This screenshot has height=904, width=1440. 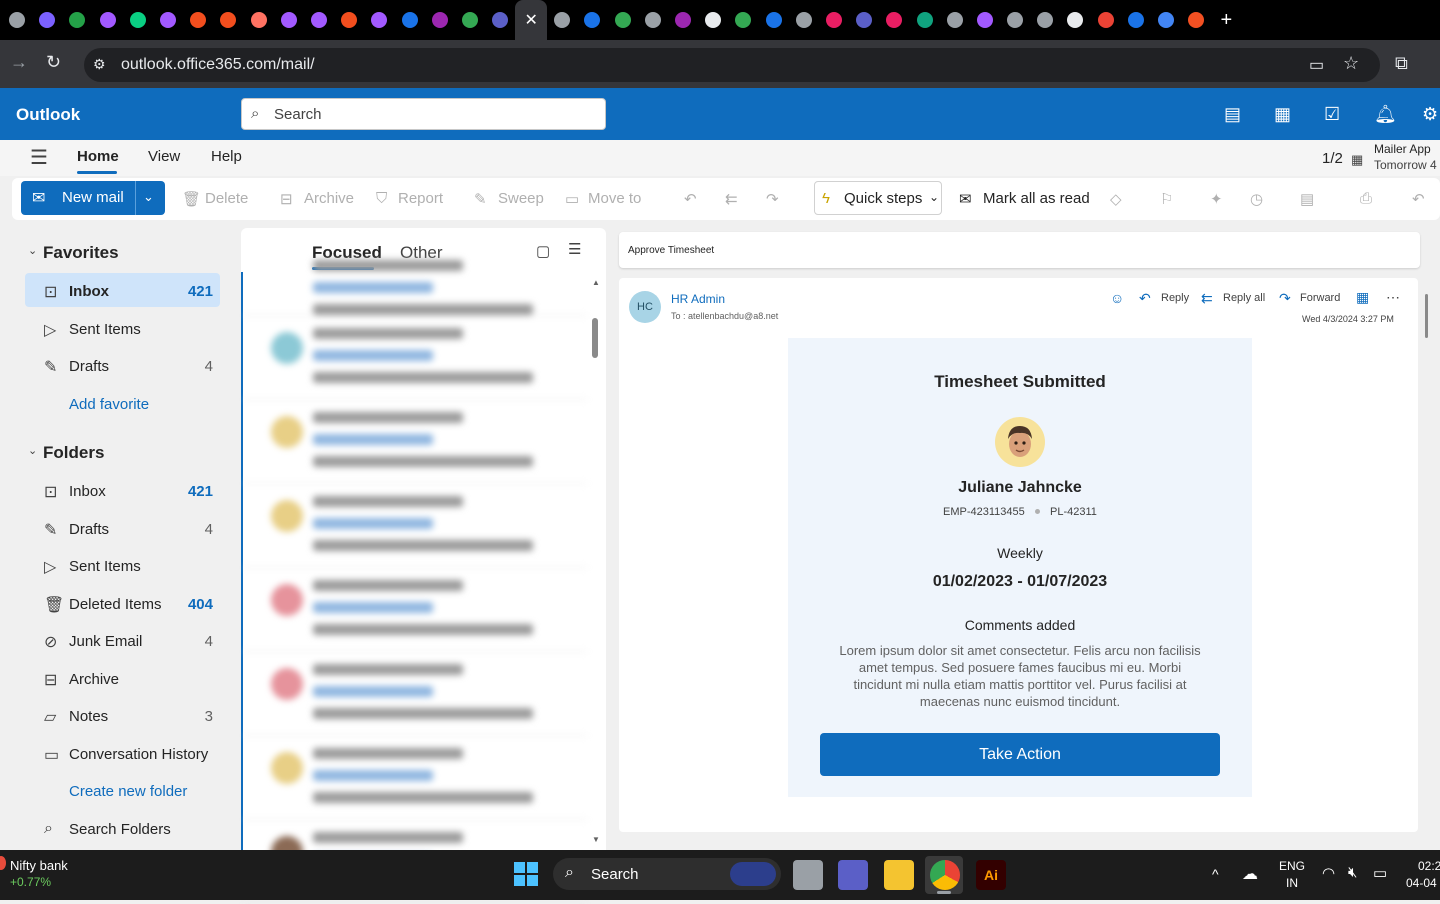 What do you see at coordinates (899, 875) in the screenshot?
I see `file-explorer-icon` at bounding box center [899, 875].